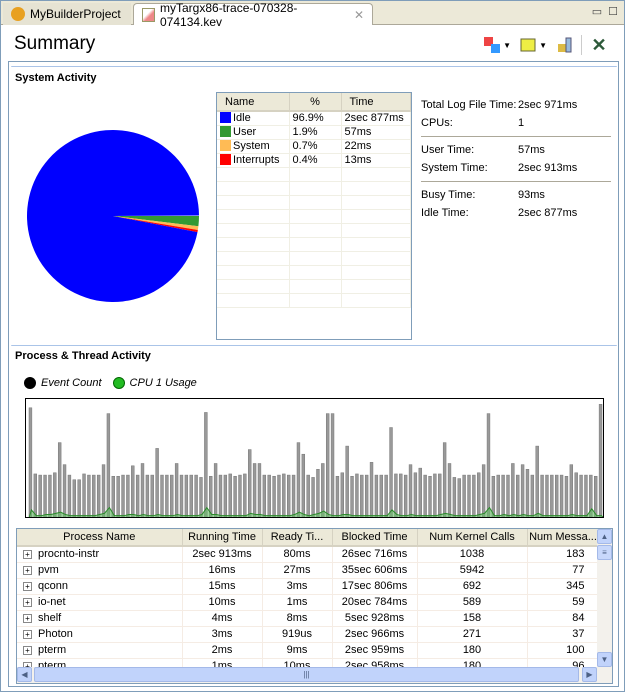 The image size is (625, 692). Describe the element at coordinates (225, 145) in the screenshot. I see `color-swatch` at that location.